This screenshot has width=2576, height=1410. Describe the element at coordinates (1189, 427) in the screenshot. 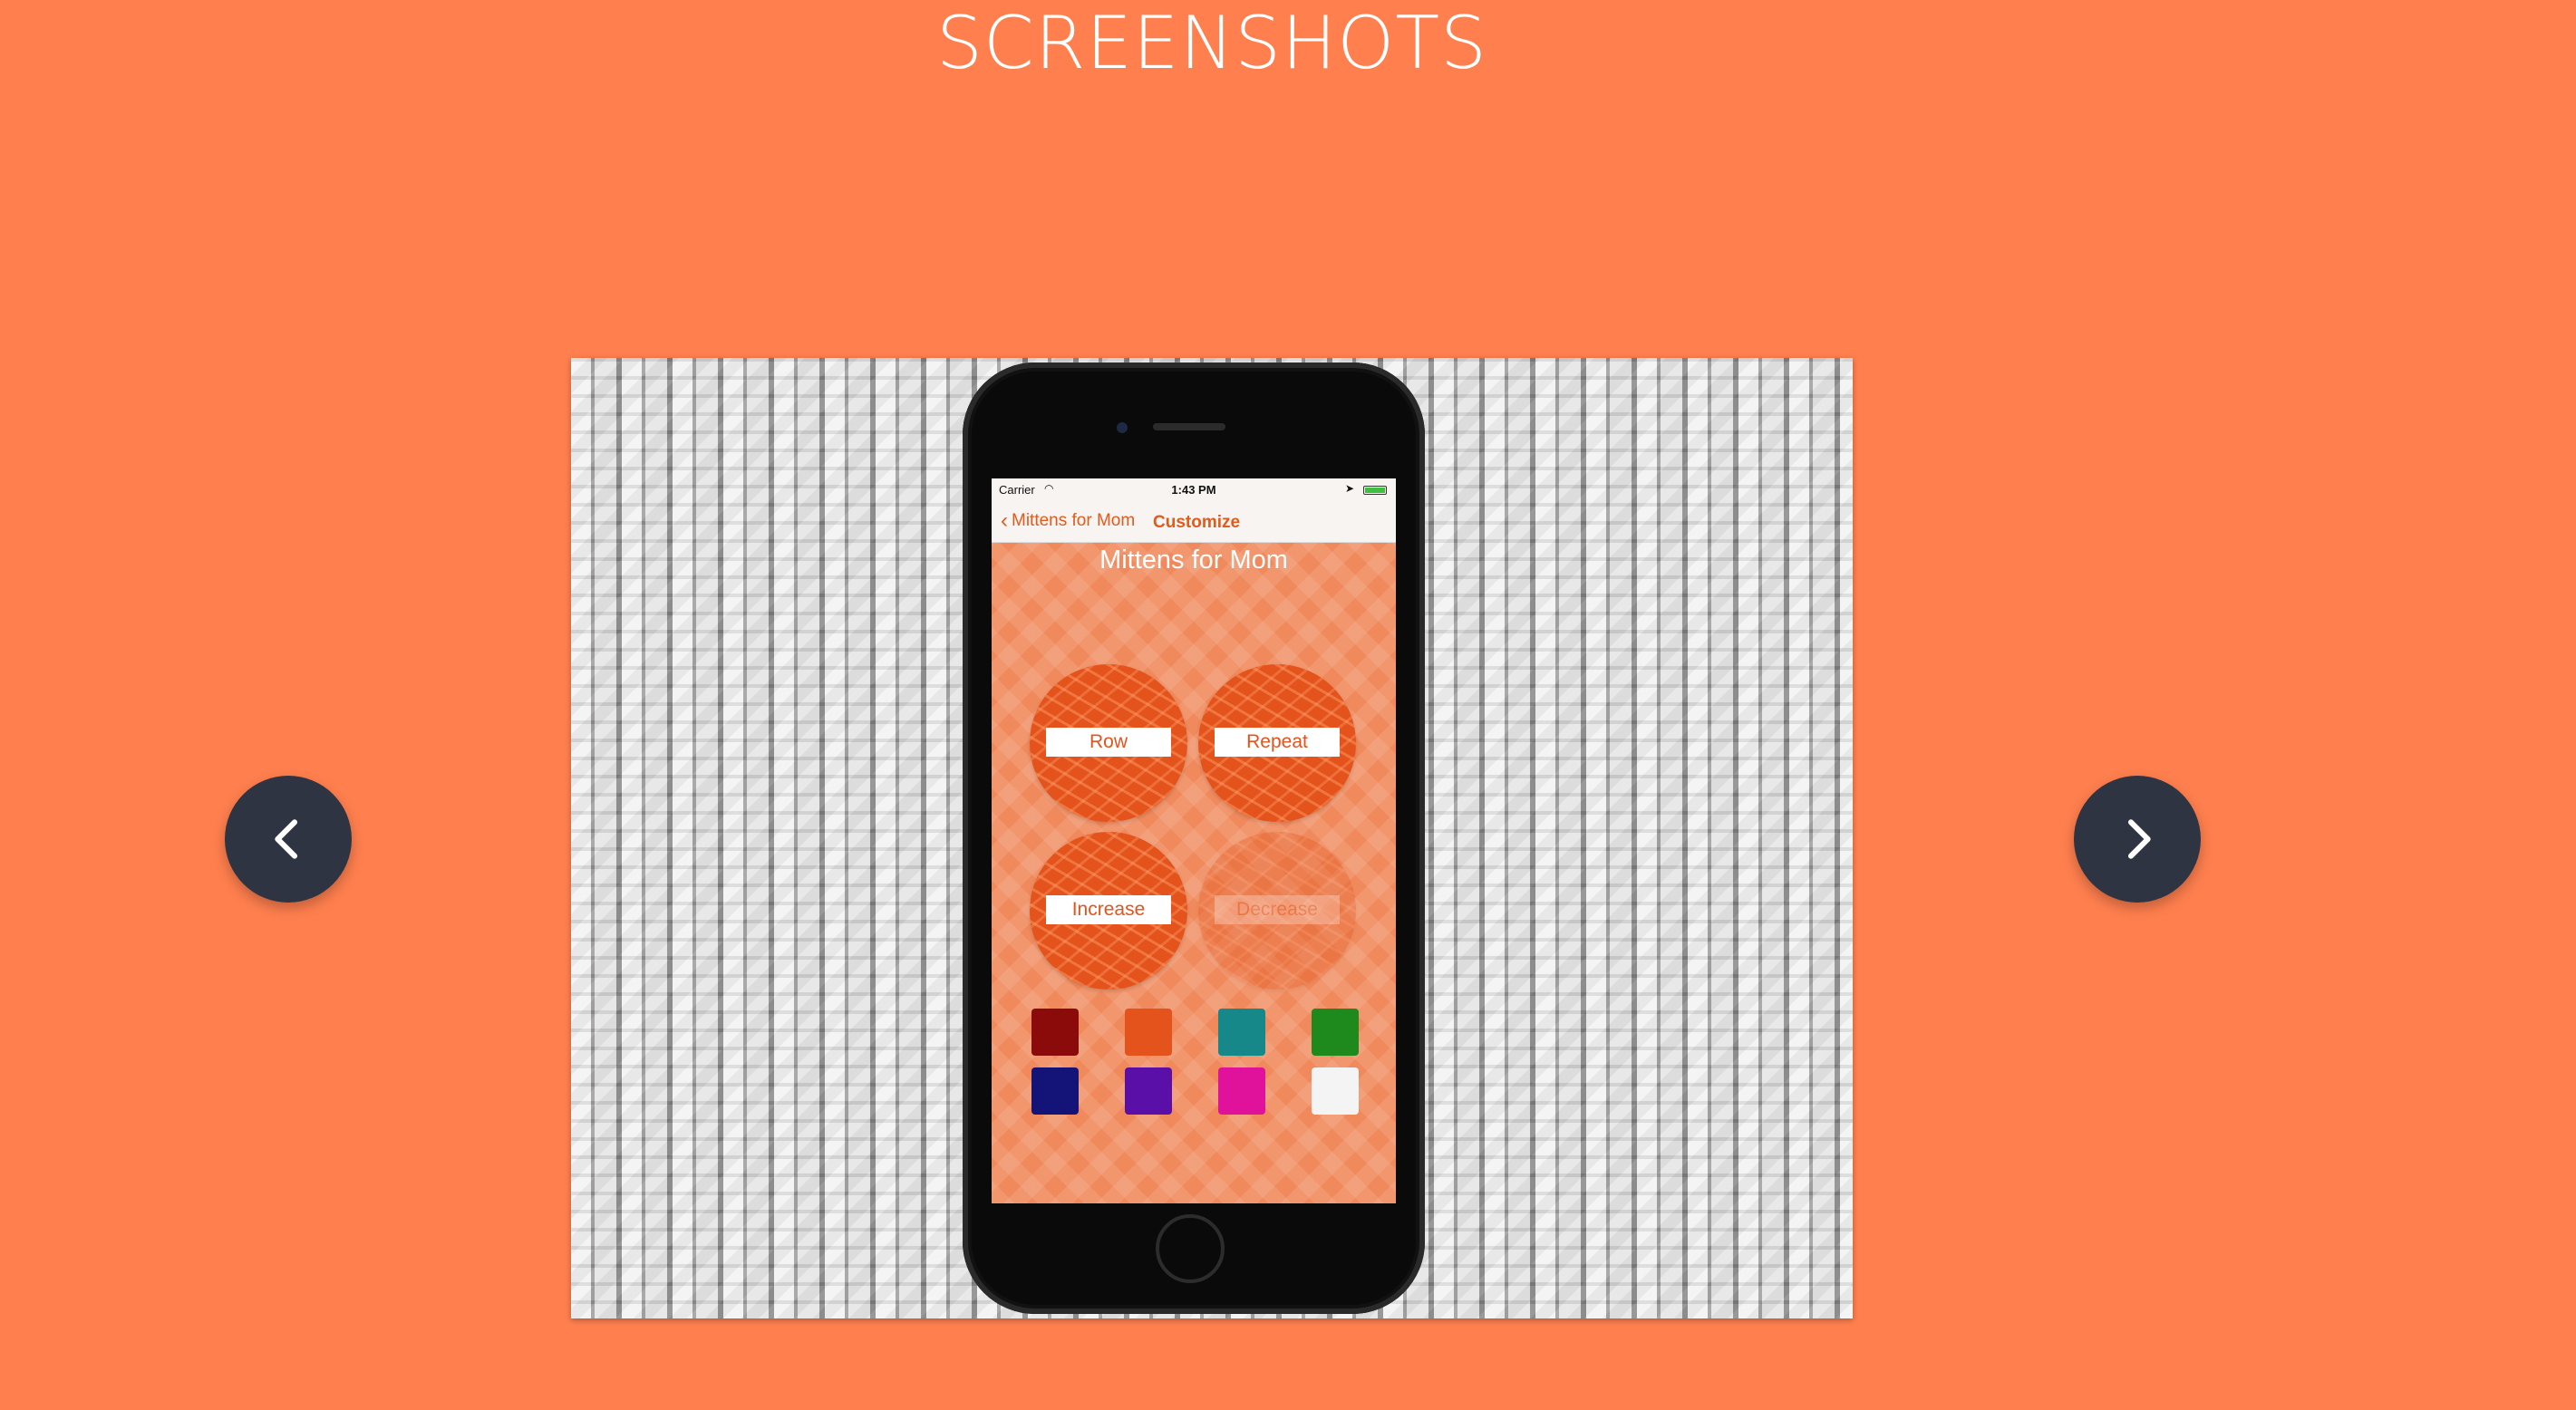

I see `phone-speaker` at that location.